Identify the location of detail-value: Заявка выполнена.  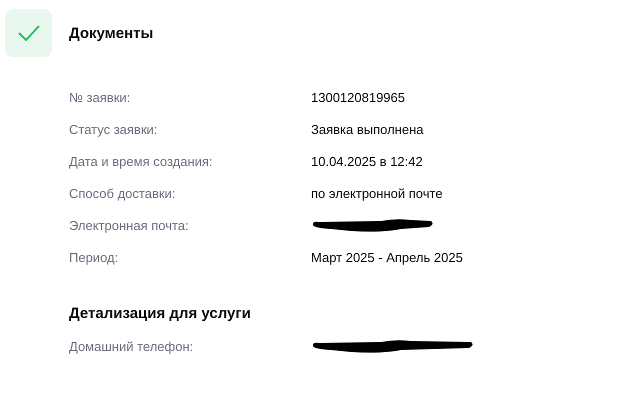
(367, 129).